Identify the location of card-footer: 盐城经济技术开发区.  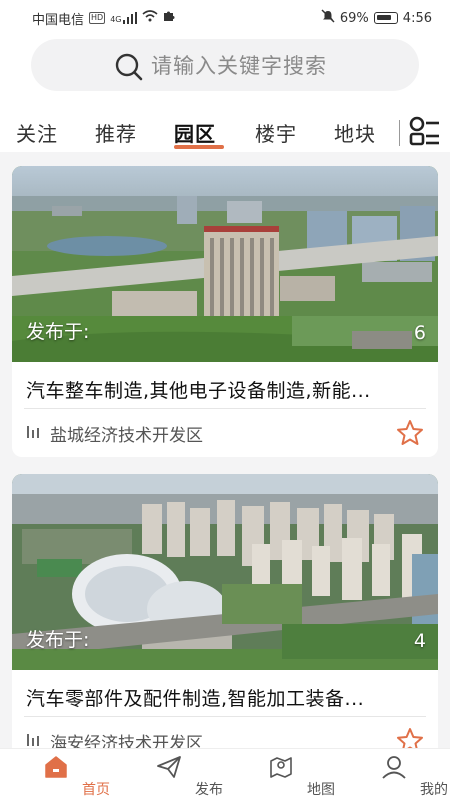
(225, 433).